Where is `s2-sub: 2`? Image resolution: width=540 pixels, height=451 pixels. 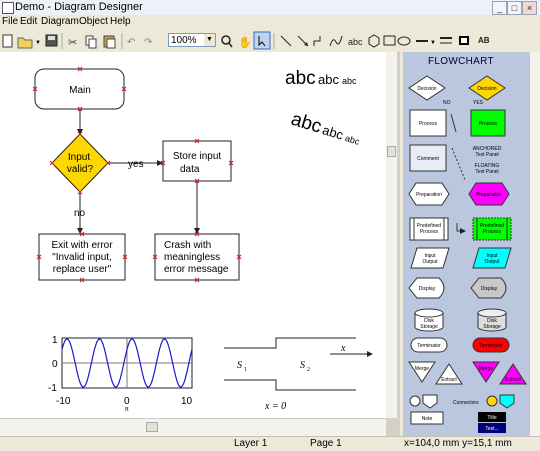 s2-sub: 2 is located at coordinates (308, 370).